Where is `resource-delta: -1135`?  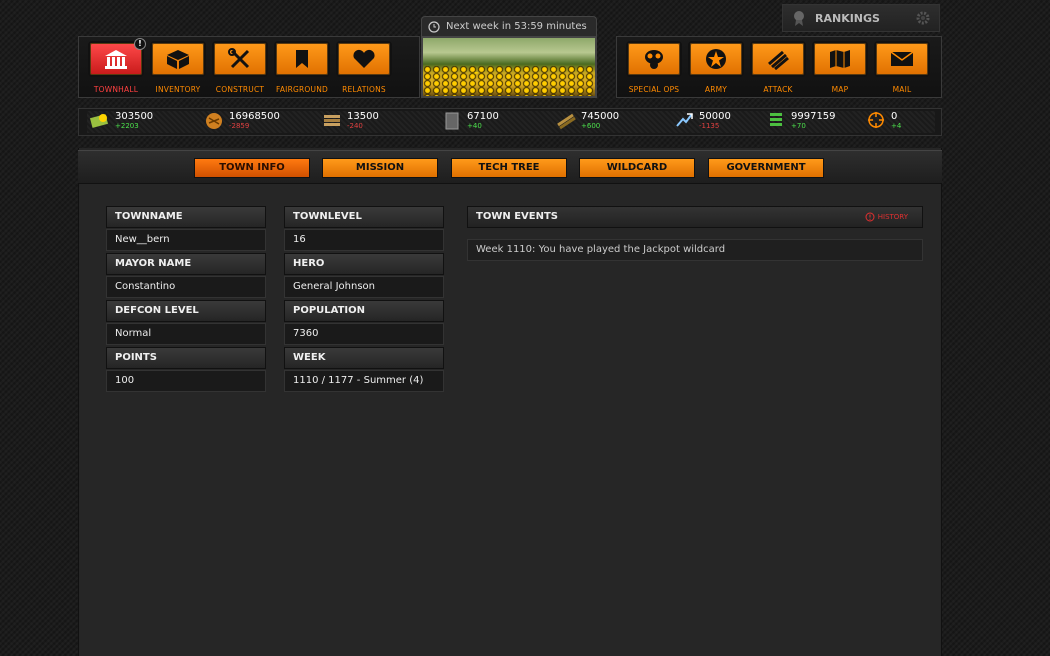
resource-delta: -1135 is located at coordinates (709, 126).